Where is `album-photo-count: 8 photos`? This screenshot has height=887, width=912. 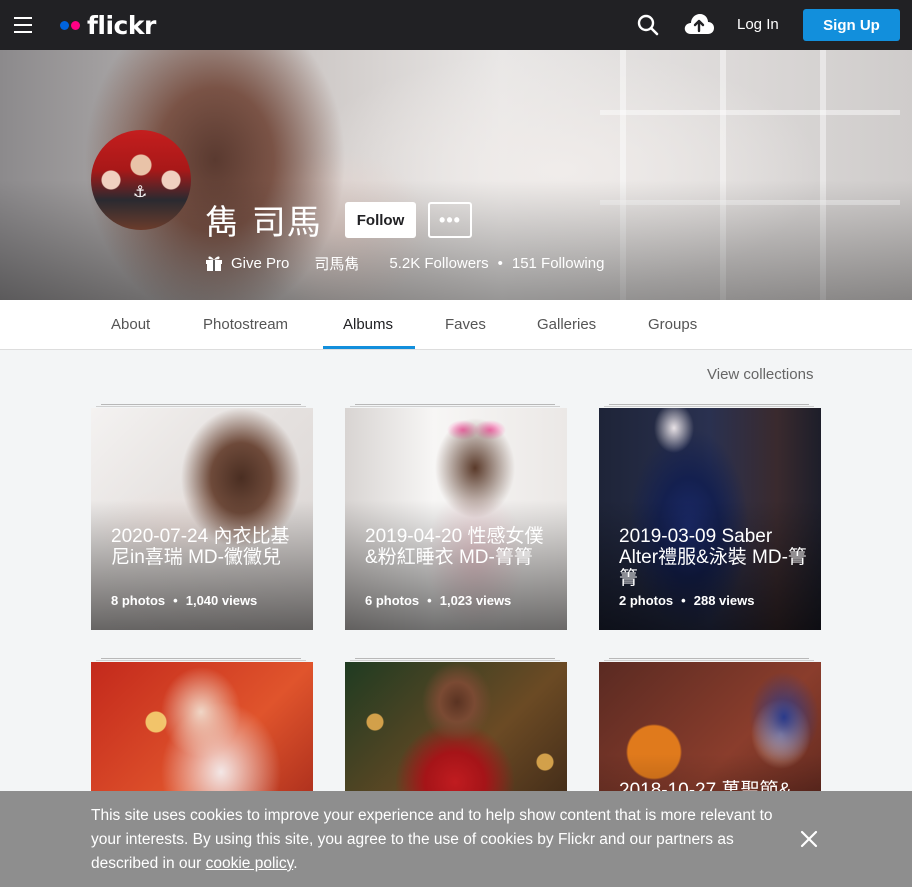
album-photo-count: 8 photos is located at coordinates (138, 600).